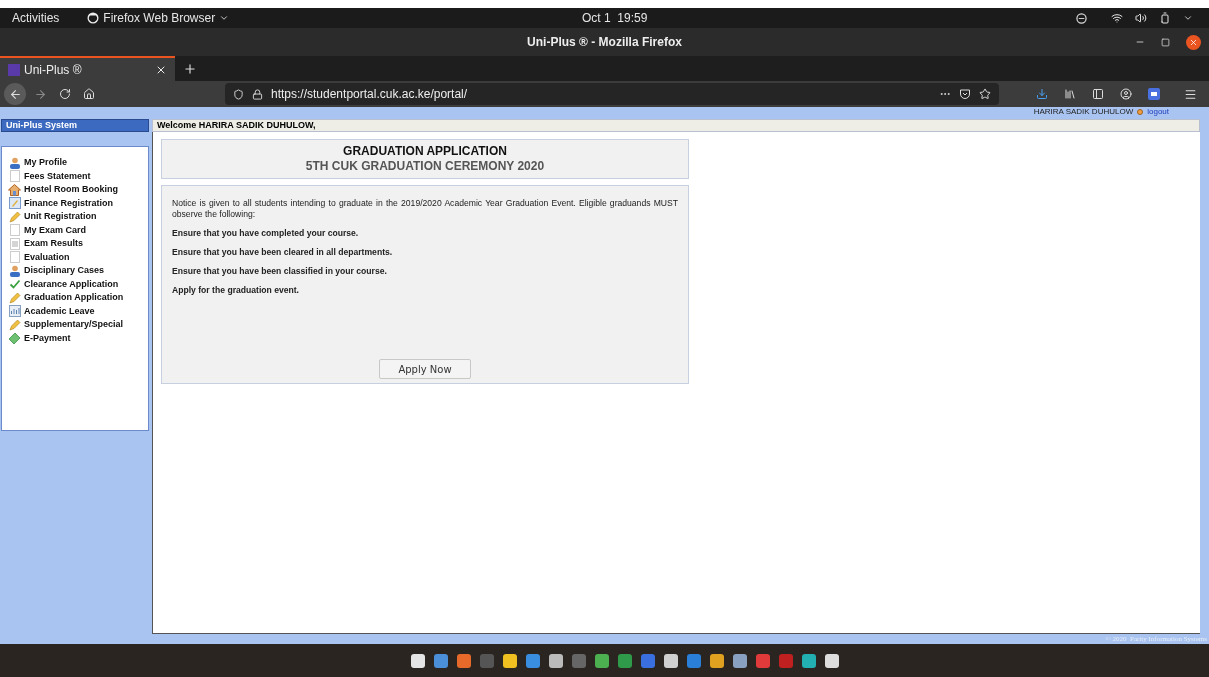 This screenshot has height=677, width=1209. What do you see at coordinates (985, 94) in the screenshot?
I see `star-icon` at bounding box center [985, 94].